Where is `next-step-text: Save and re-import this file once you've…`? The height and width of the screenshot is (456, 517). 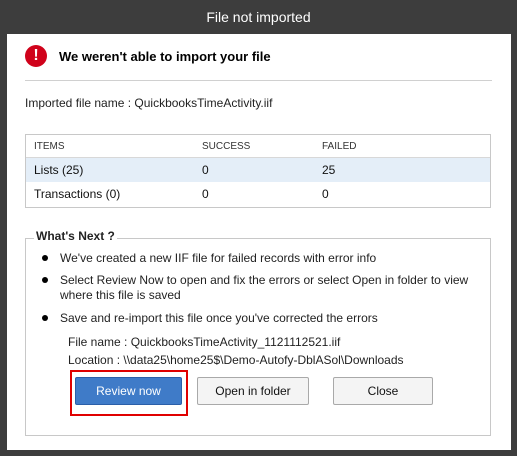
next-step-text: Save and re-import this file once you've… is located at coordinates (219, 318).